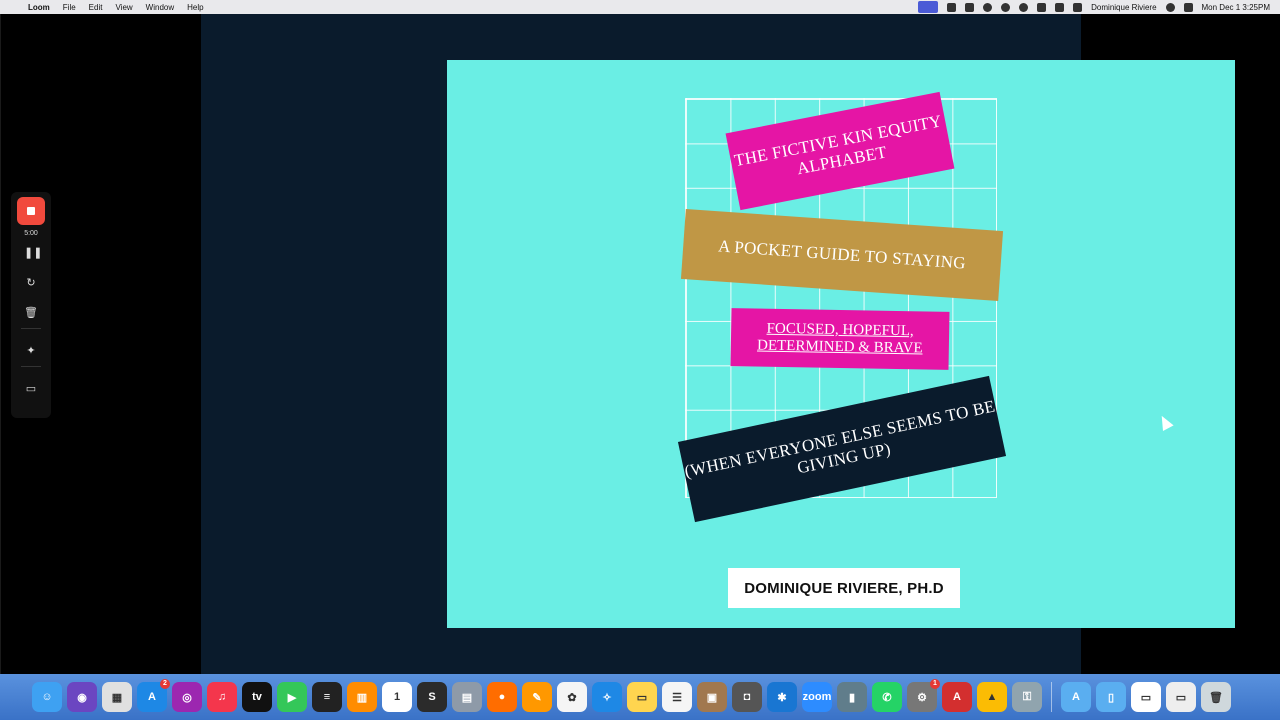  What do you see at coordinates (31, 389) in the screenshot?
I see `camera-icon: ▭` at bounding box center [31, 389].